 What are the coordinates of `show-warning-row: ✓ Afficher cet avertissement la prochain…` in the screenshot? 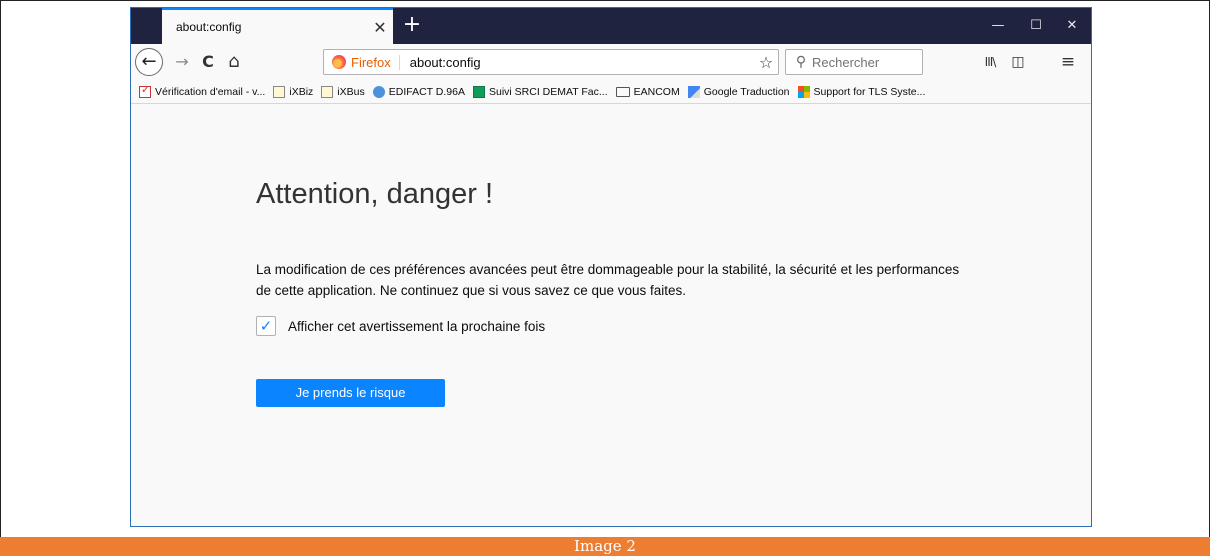 It's located at (400, 326).